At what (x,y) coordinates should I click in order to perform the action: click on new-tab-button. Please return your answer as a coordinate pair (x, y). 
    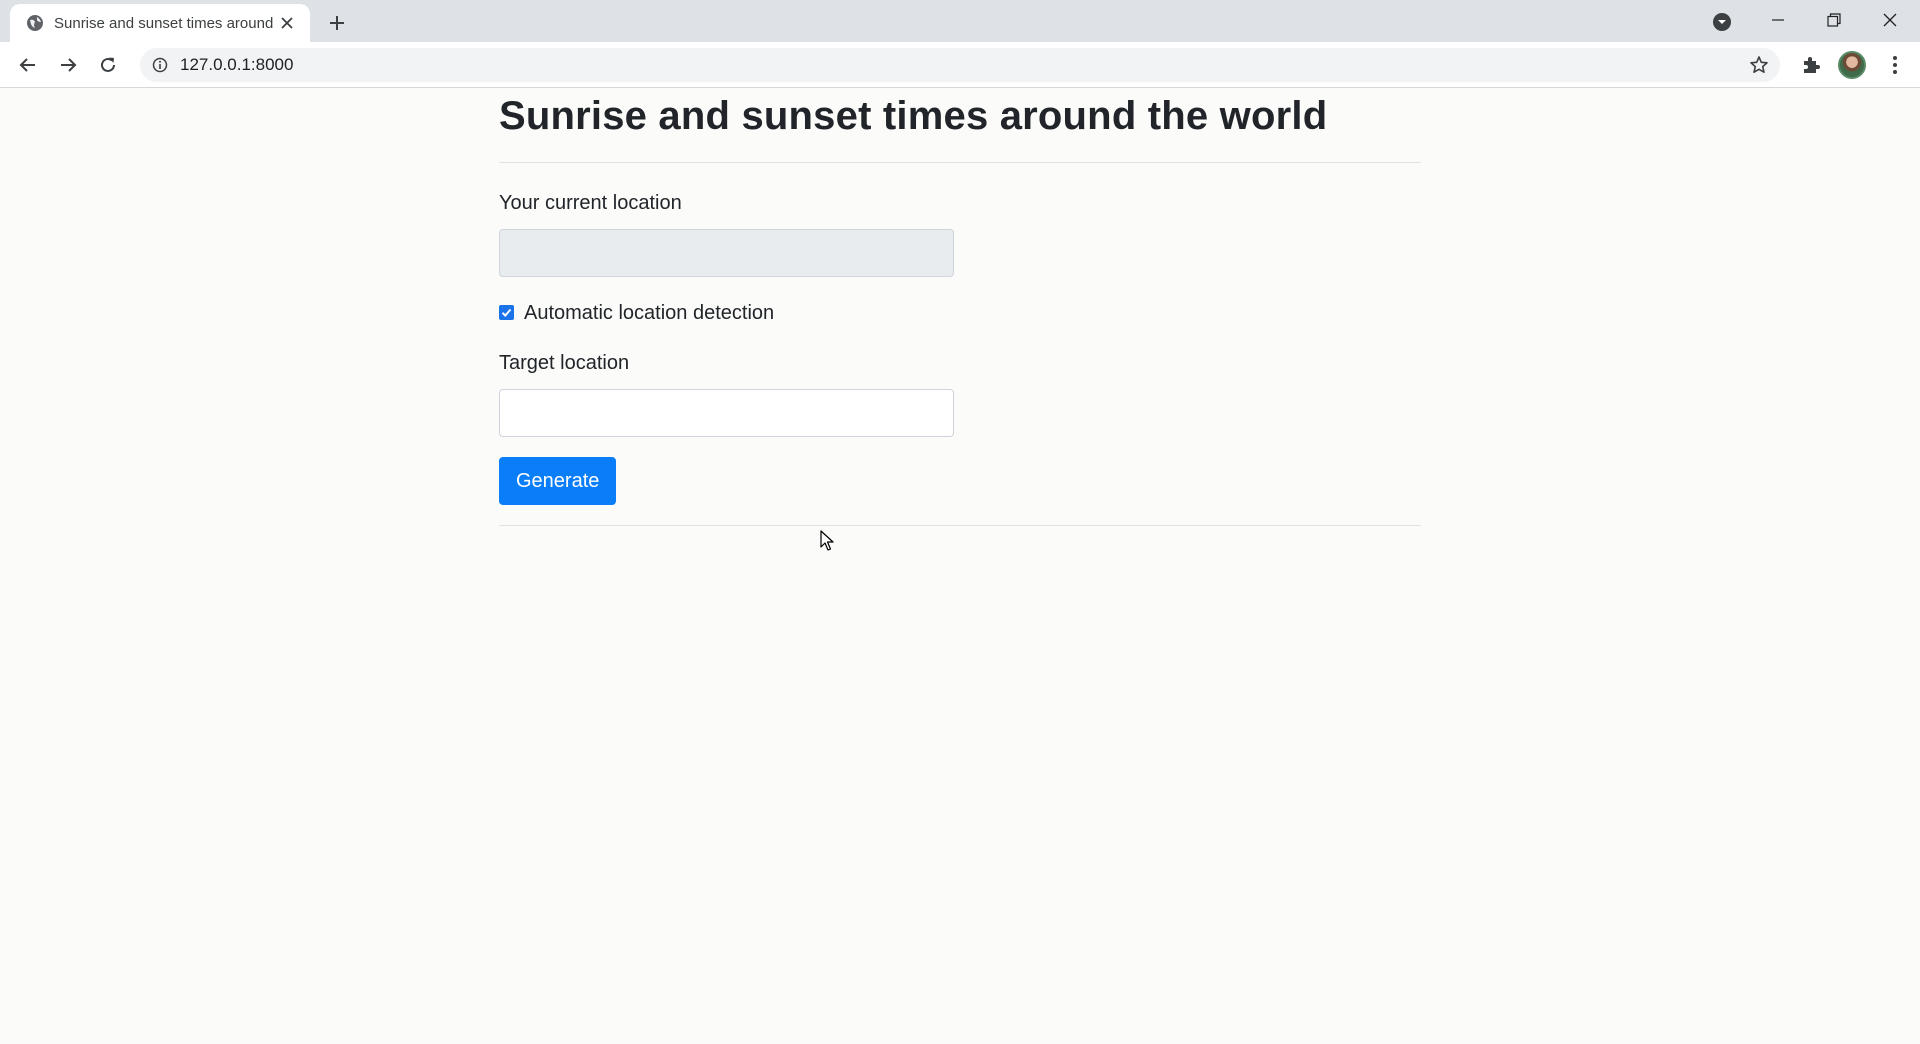
    Looking at the image, I should click on (337, 23).